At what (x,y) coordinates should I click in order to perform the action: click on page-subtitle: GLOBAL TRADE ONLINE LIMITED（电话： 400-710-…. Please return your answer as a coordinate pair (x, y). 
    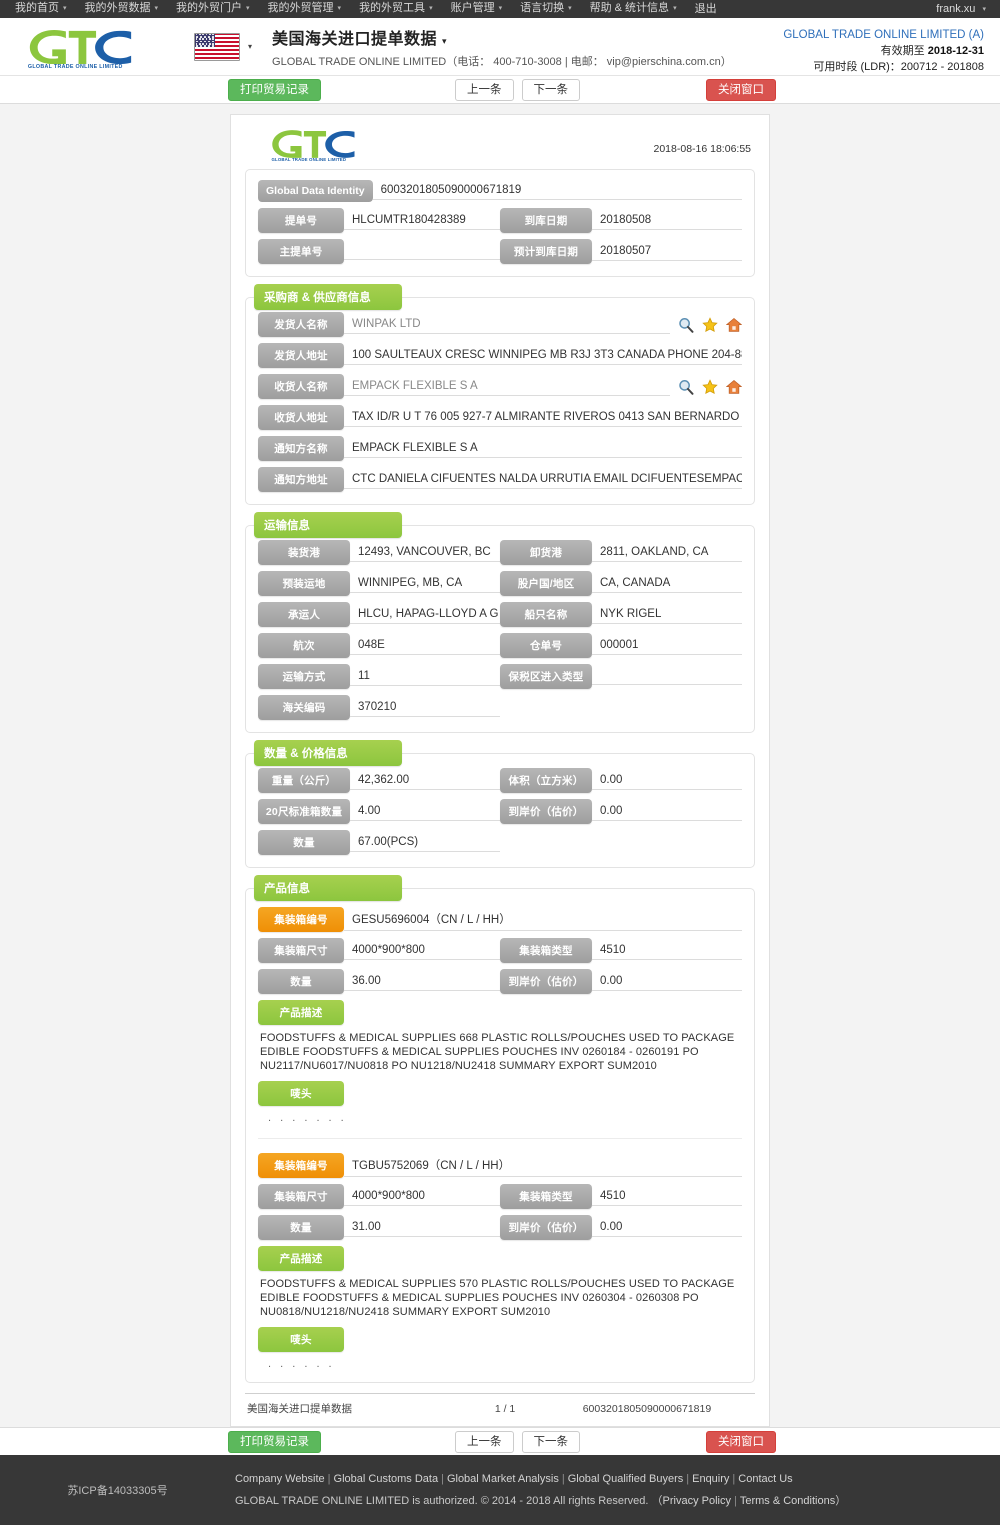
    Looking at the image, I should click on (502, 61).